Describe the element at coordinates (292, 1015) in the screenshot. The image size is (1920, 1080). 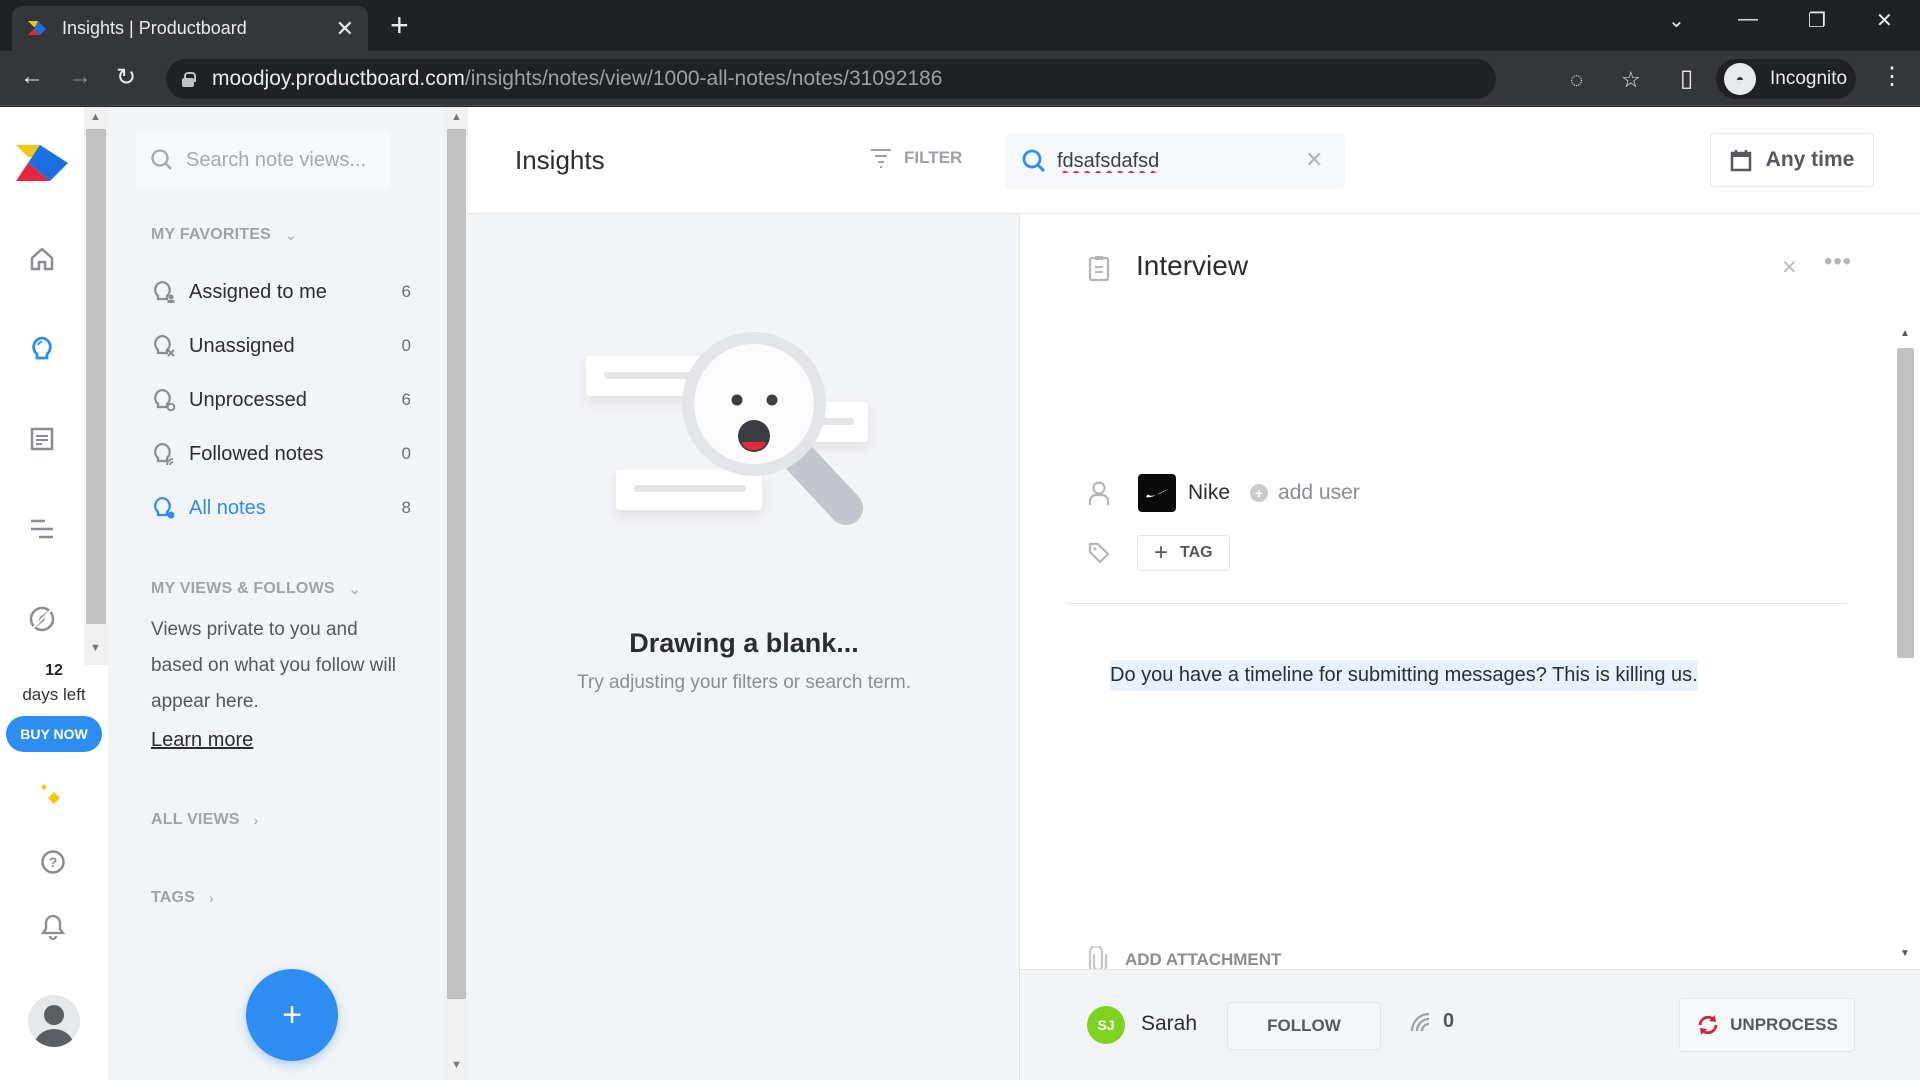
I see `create-note-button: +` at that location.